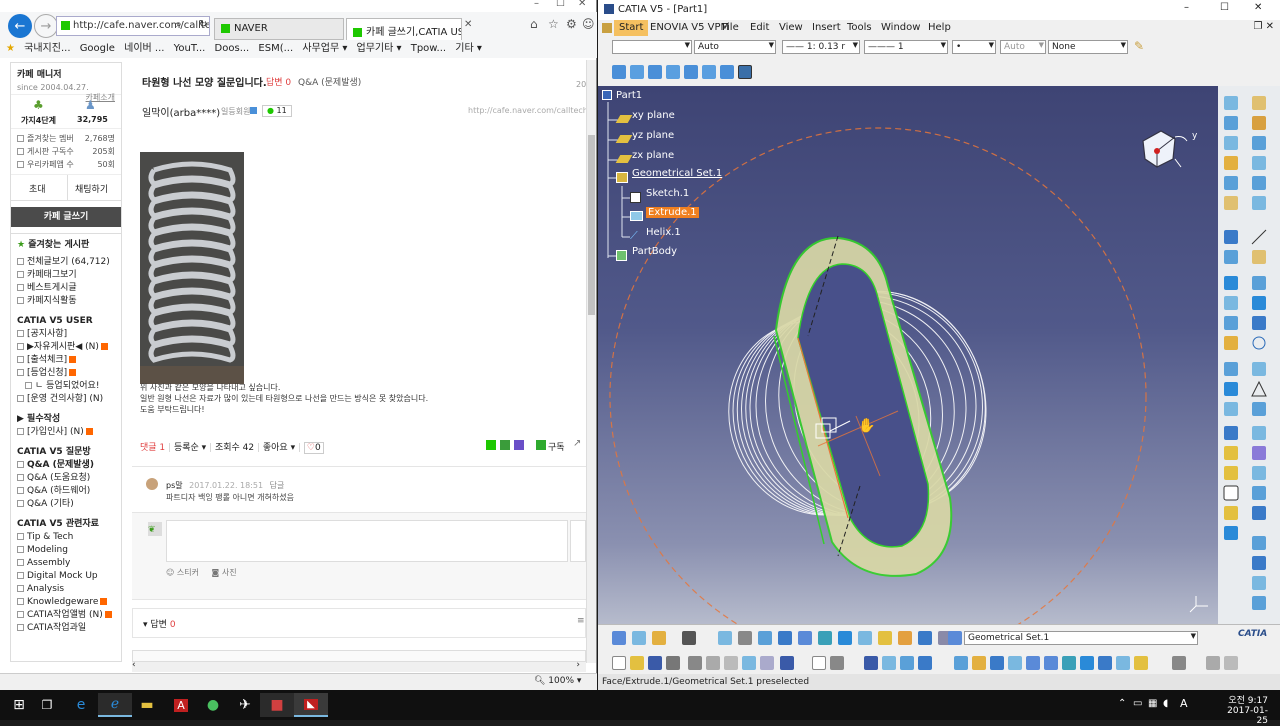  I want to click on rotate-tool-icon, so click(1015, 663).